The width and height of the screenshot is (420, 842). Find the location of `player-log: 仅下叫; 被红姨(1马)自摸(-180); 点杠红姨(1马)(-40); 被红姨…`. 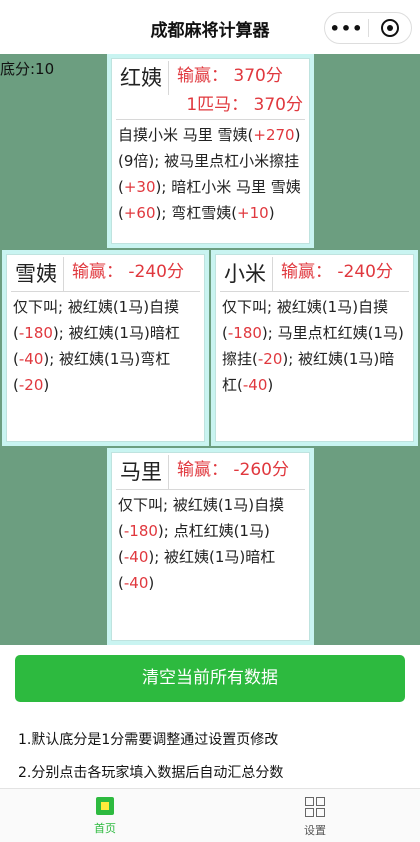

player-log: 仅下叫; 被红姨(1马)自摸(-180); 点杠红姨(1马)(-40); 被红姨… is located at coordinates (210, 543).